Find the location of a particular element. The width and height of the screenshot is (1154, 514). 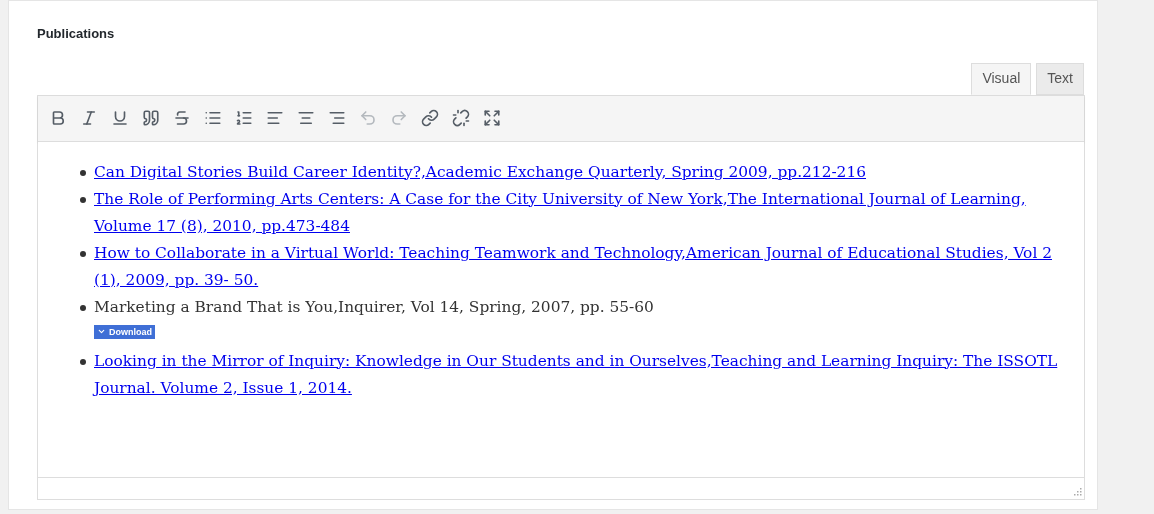

publication-link: The Role of Performing Arts Centers: A Case for the City University of New York,The International Journal of Learning, Volume 17 (8), 2010, pp.473-484 is located at coordinates (583, 212).